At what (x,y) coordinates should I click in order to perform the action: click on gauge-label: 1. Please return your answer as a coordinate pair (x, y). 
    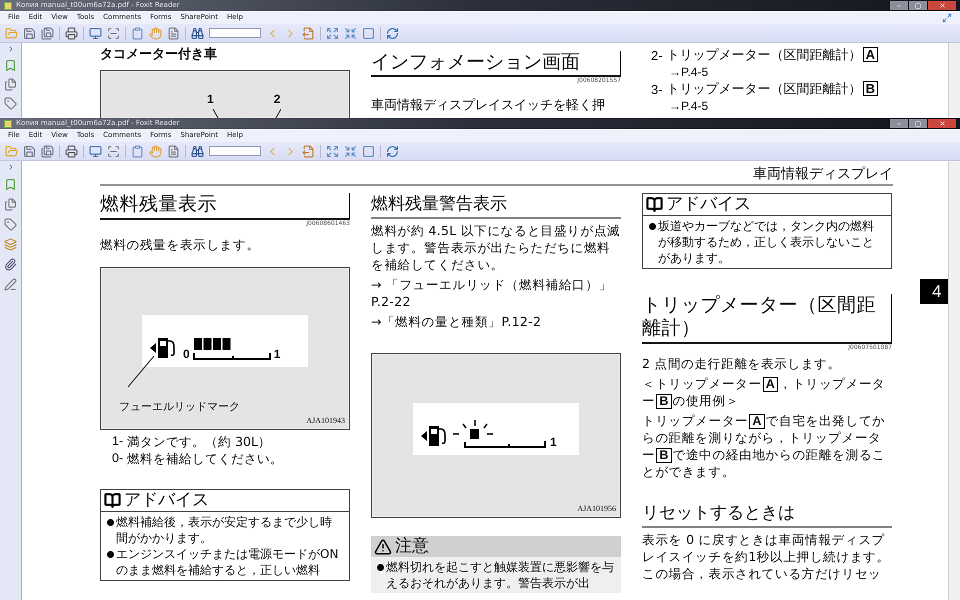
    Looking at the image, I should click on (277, 354).